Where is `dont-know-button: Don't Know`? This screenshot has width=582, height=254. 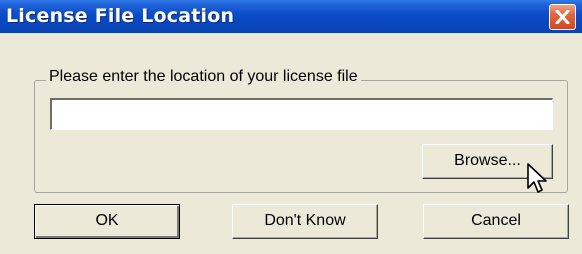
dont-know-button: Don't Know is located at coordinates (305, 221).